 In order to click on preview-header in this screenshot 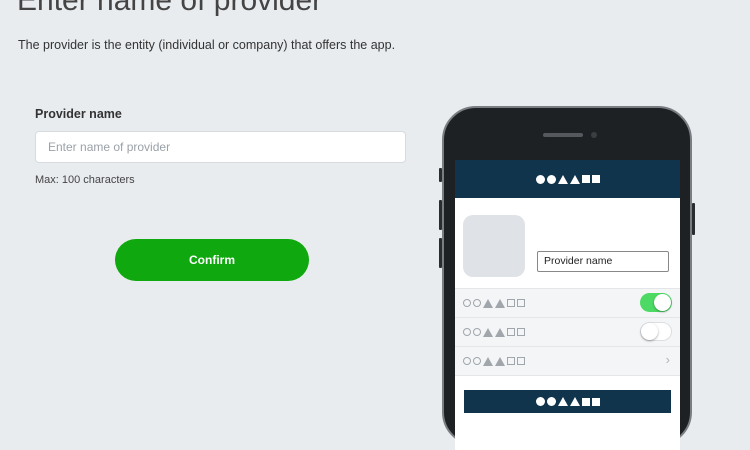, I will do `click(567, 179)`.